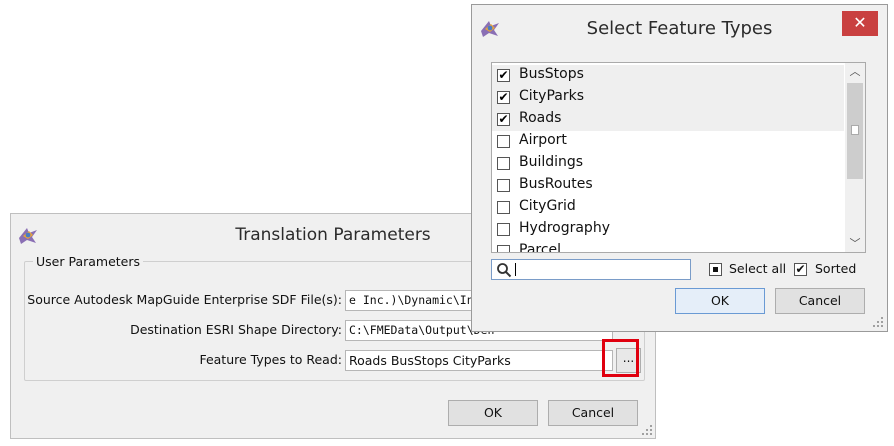 The width and height of the screenshot is (894, 446). What do you see at coordinates (479, 360) in the screenshot?
I see `feature-types-field: Roads BusStops CityParks` at bounding box center [479, 360].